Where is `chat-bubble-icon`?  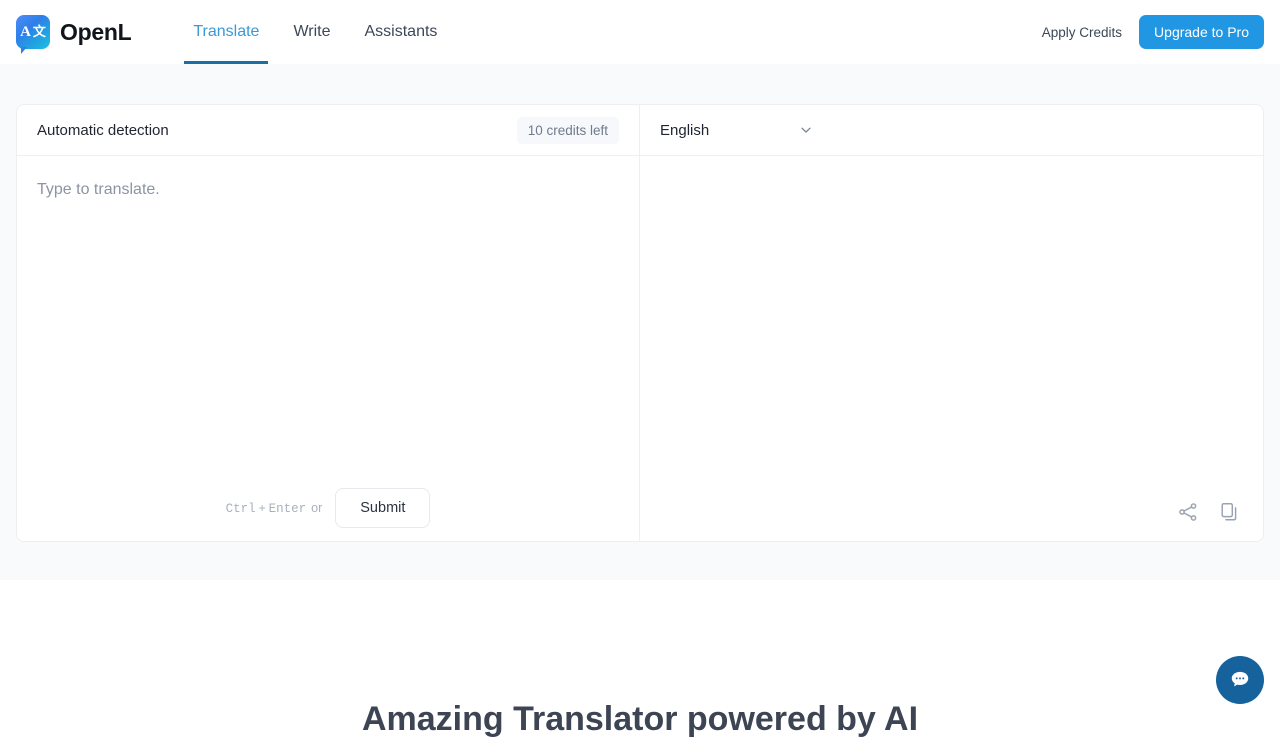
chat-bubble-icon is located at coordinates (1240, 680).